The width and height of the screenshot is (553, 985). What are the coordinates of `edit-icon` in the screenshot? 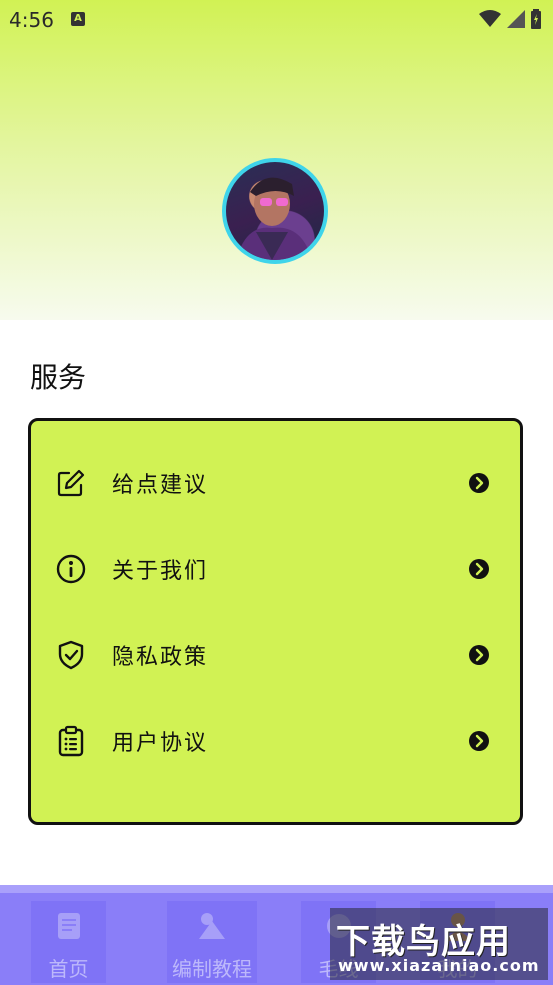 It's located at (71, 483).